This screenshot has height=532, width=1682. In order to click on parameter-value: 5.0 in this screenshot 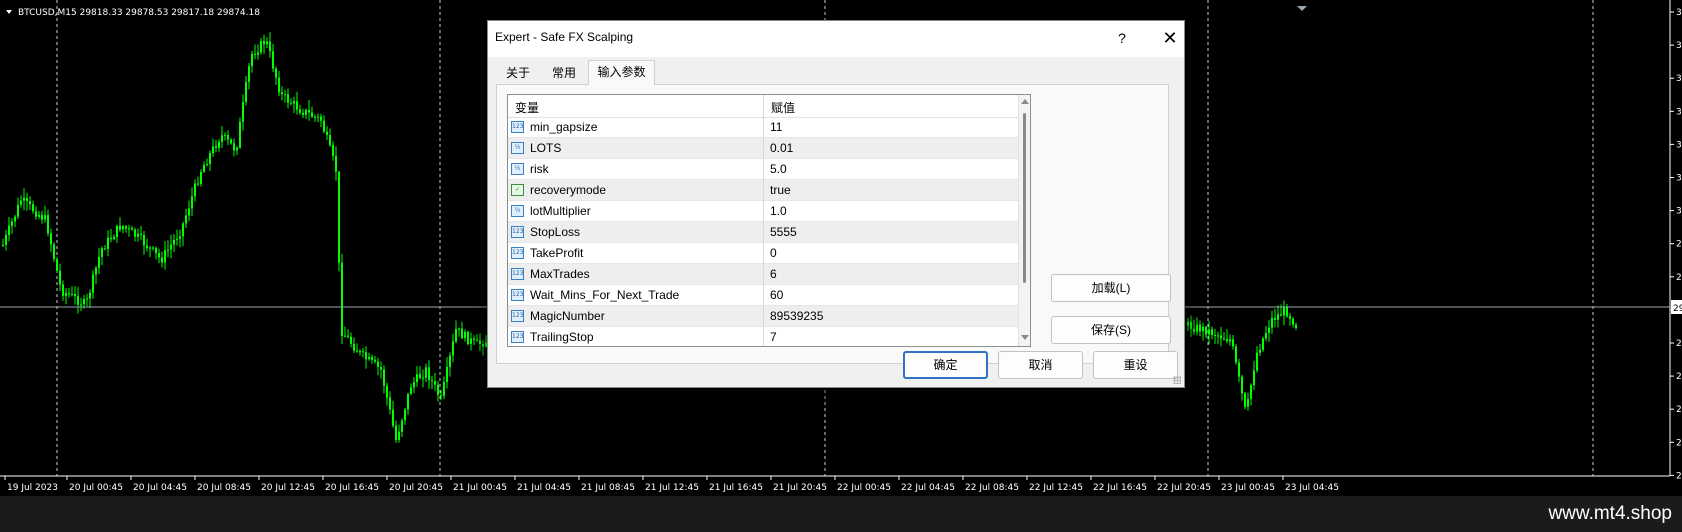, I will do `click(778, 169)`.